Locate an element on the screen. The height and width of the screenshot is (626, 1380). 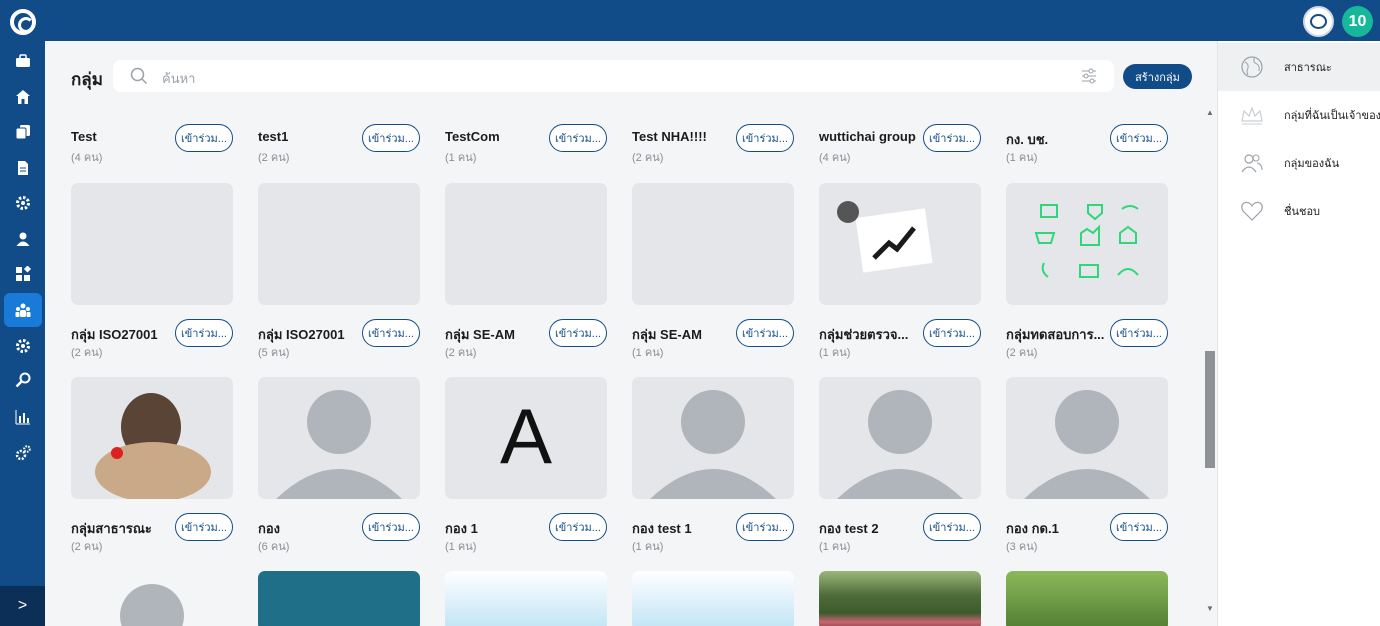
group-name: Test is located at coordinates (121, 136).